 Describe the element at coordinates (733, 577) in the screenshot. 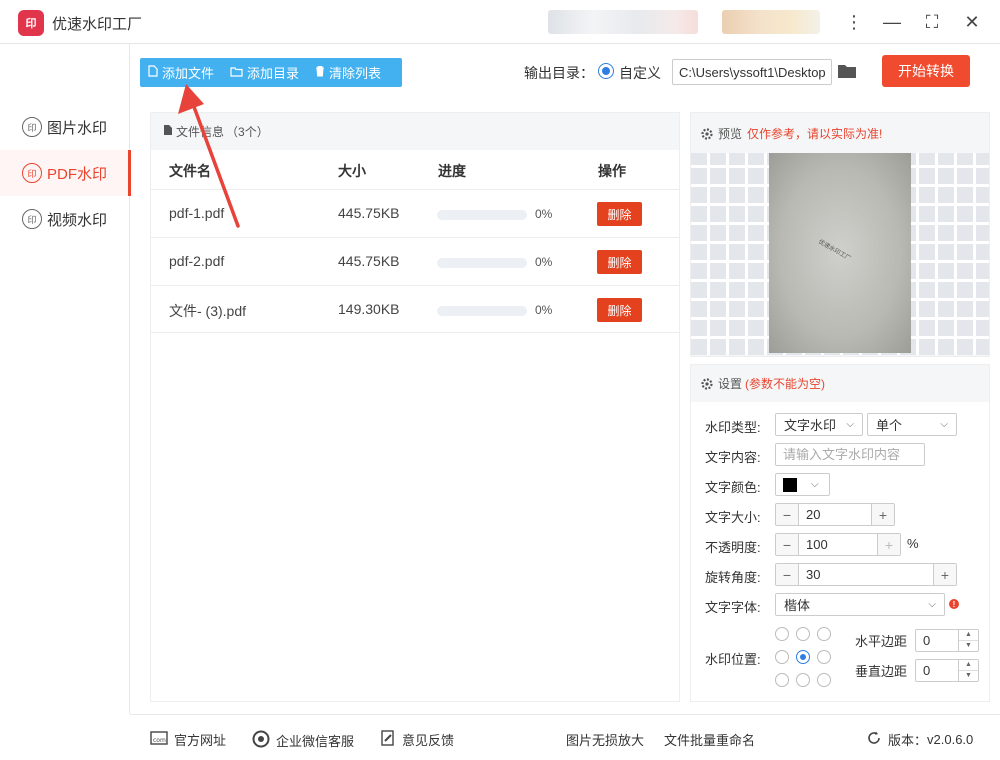

I see `rotation-label: 旋转角度:` at that location.